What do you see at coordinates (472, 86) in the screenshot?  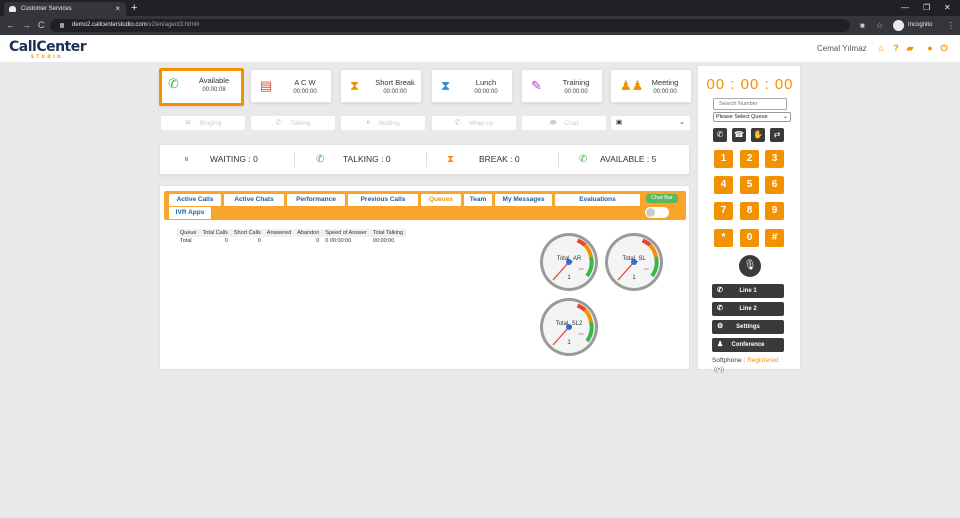 I see `status-lunch: ⧗ Lunch 00:00:00` at bounding box center [472, 86].